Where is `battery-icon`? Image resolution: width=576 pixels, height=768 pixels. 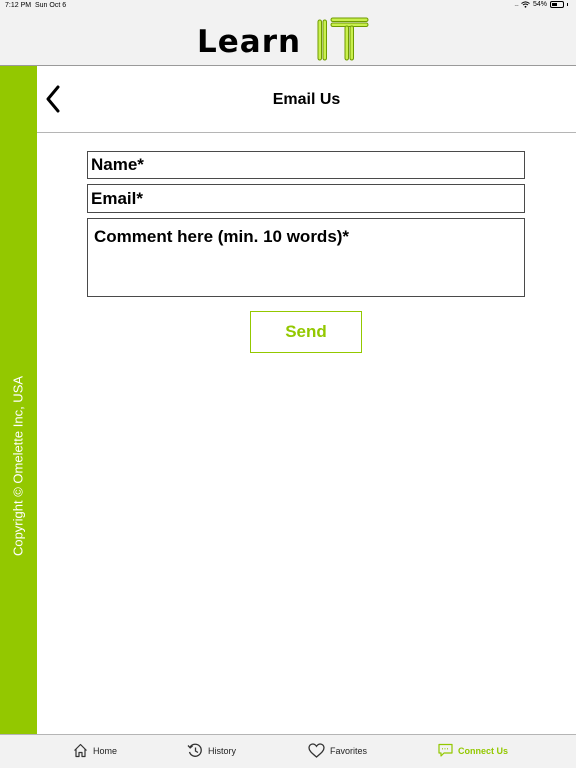 battery-icon is located at coordinates (557, 4).